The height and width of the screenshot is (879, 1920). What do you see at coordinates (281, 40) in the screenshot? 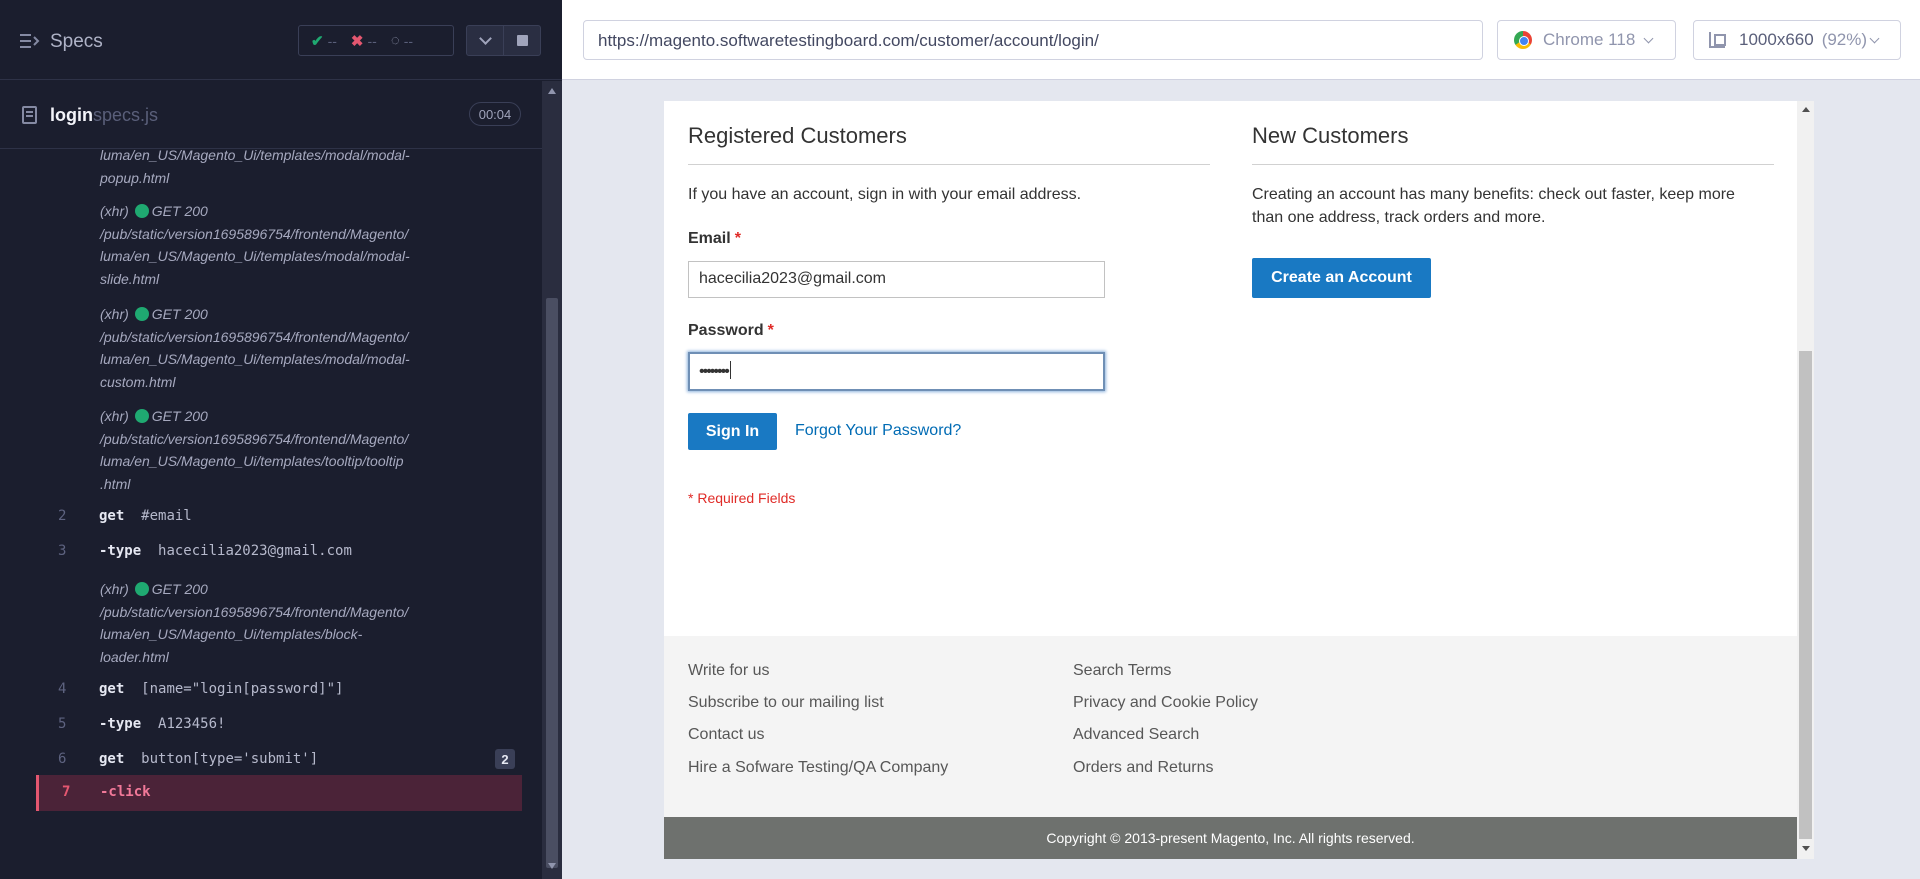
I see `reporter-header: Specs ✔ -- ✖ -- ◌ --` at bounding box center [281, 40].